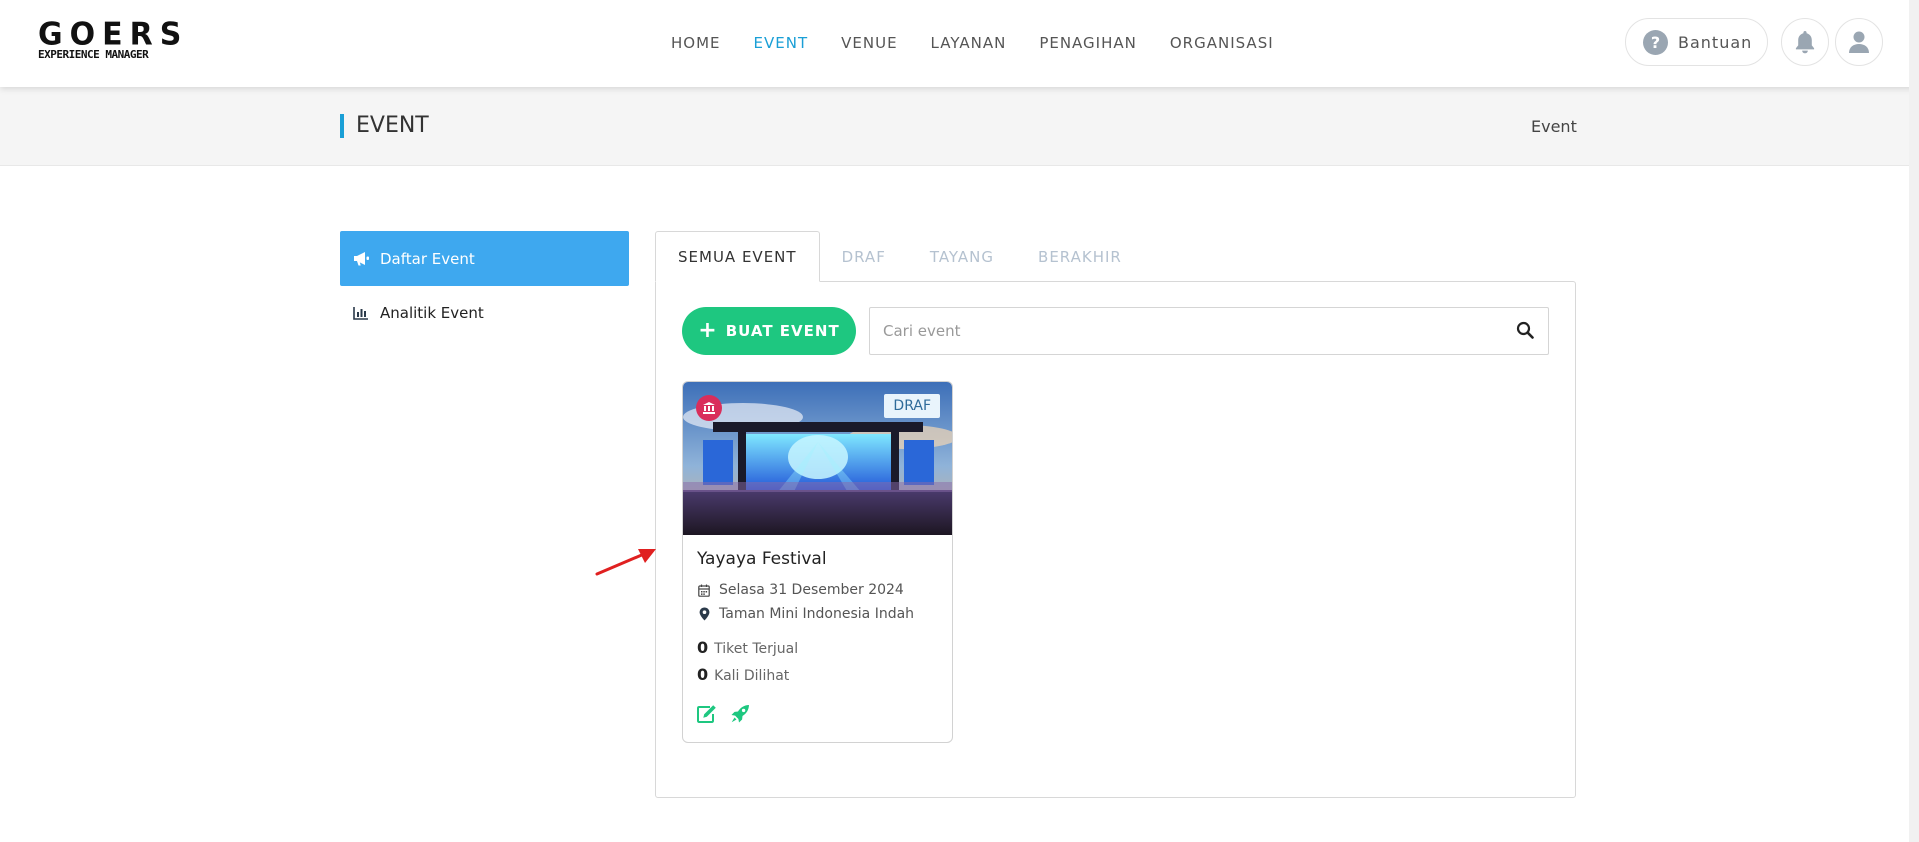  I want to click on page-title: EVENT, so click(384, 126).